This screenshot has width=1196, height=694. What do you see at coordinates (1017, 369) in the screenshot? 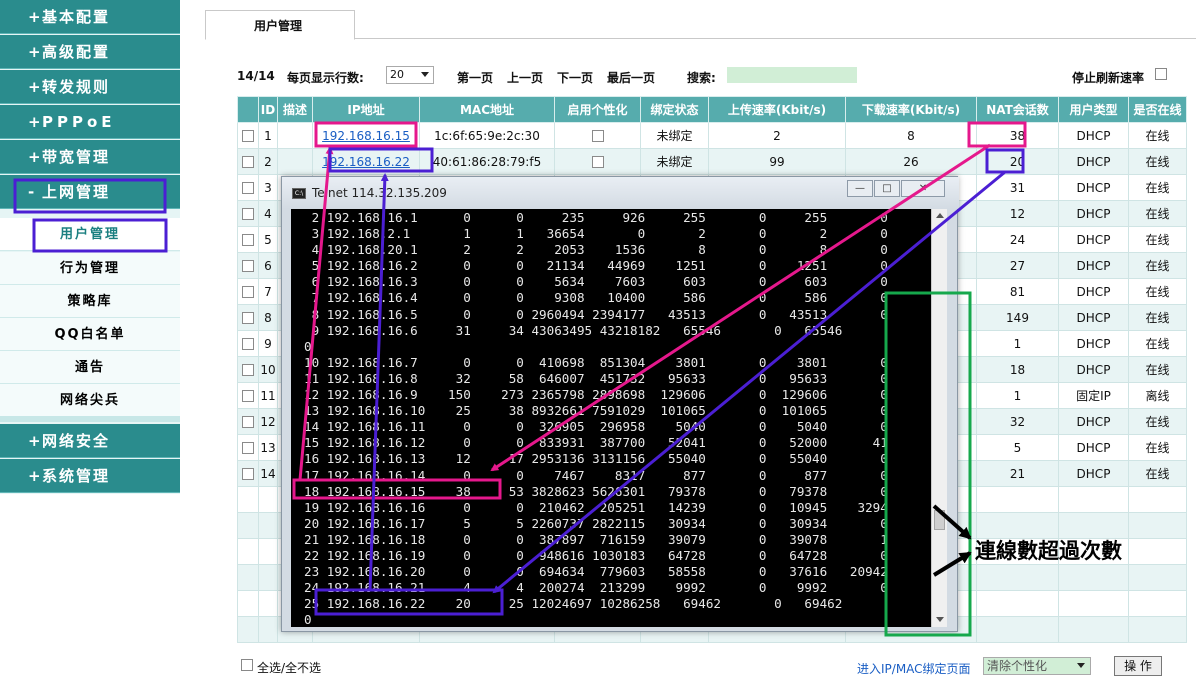
I see `cell-nat: 18` at bounding box center [1017, 369].